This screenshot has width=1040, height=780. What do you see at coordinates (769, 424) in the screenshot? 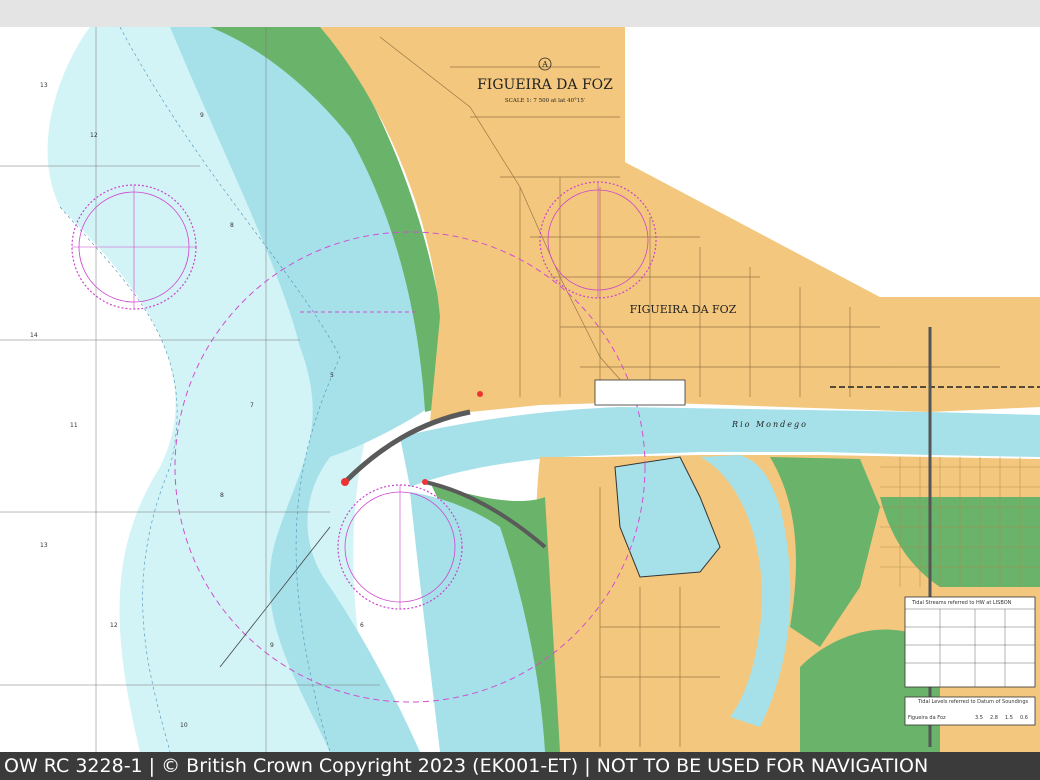
I see `river-label: Rio Mondego` at bounding box center [769, 424].